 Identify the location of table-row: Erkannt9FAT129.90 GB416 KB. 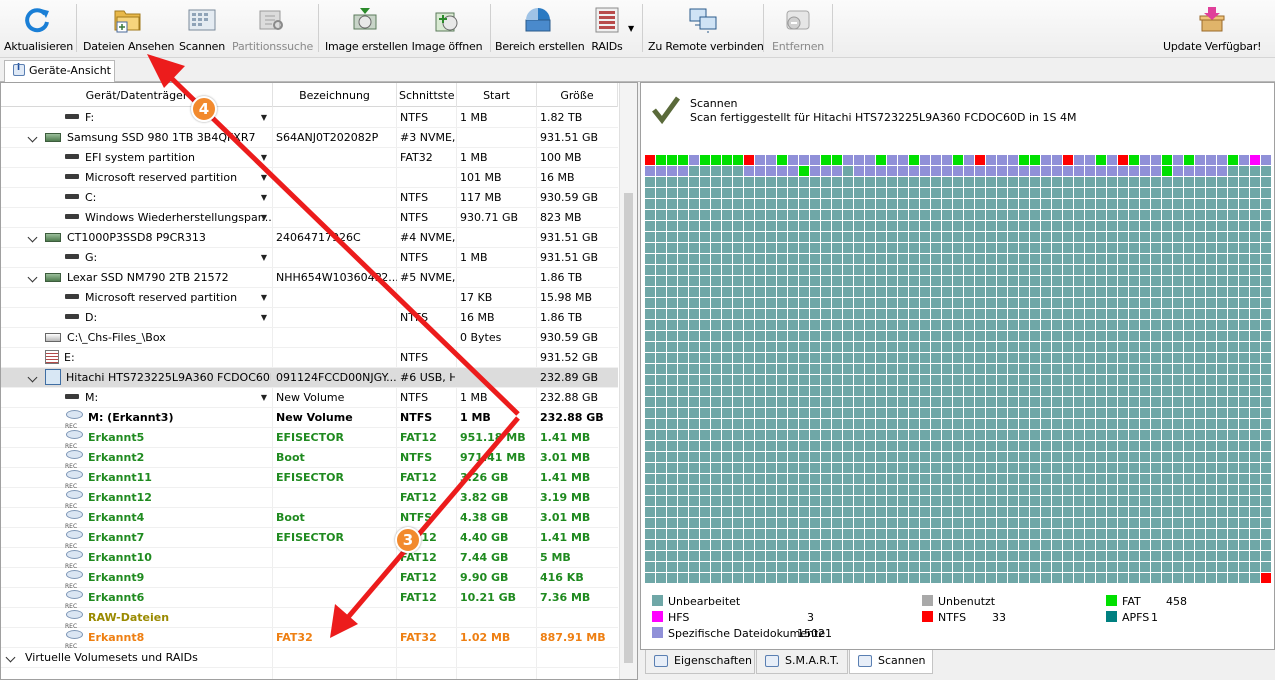
(309, 578).